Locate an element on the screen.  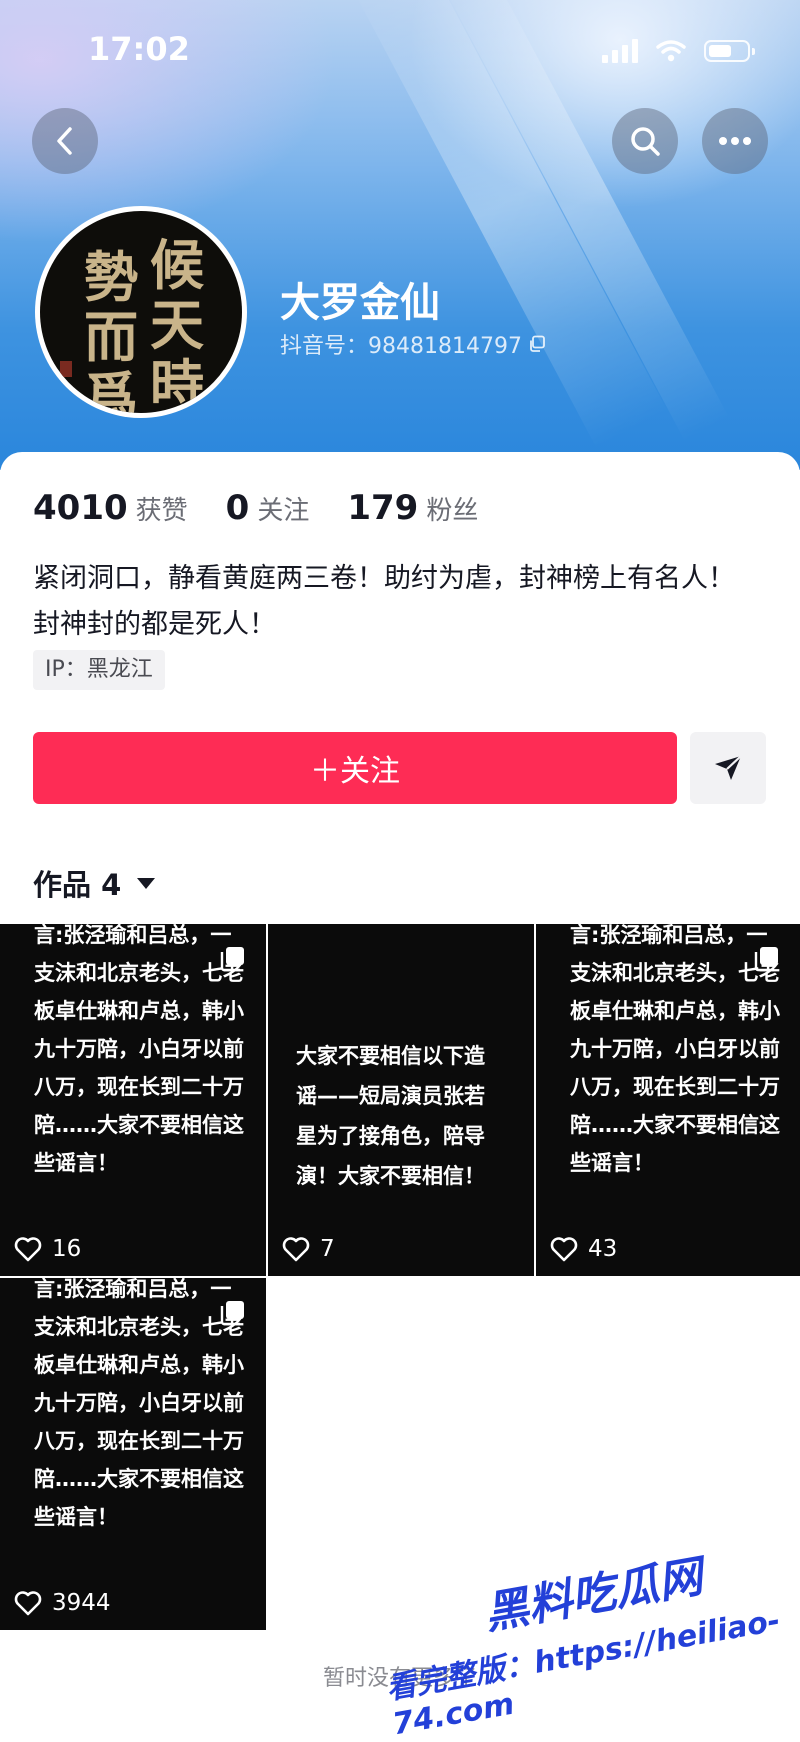
avatar-seal is located at coordinates (66, 369).